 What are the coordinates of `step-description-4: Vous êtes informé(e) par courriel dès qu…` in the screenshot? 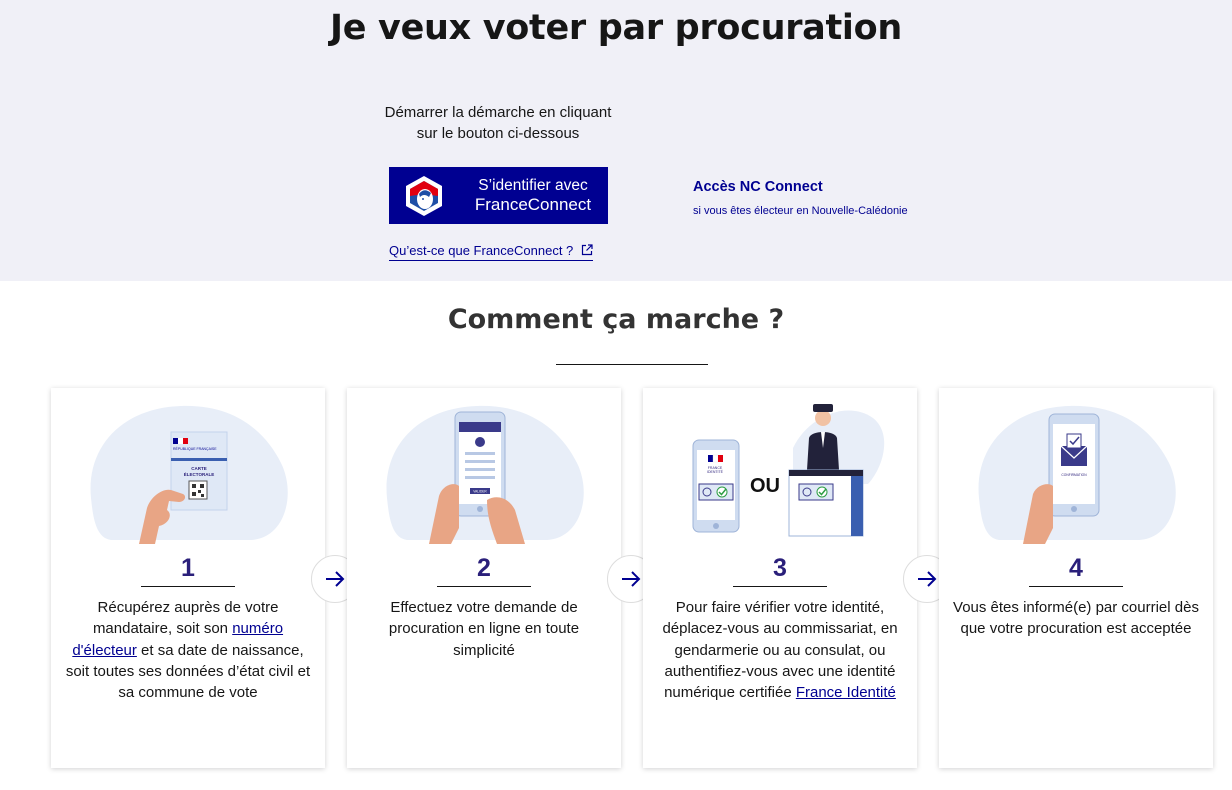 It's located at (1076, 618).